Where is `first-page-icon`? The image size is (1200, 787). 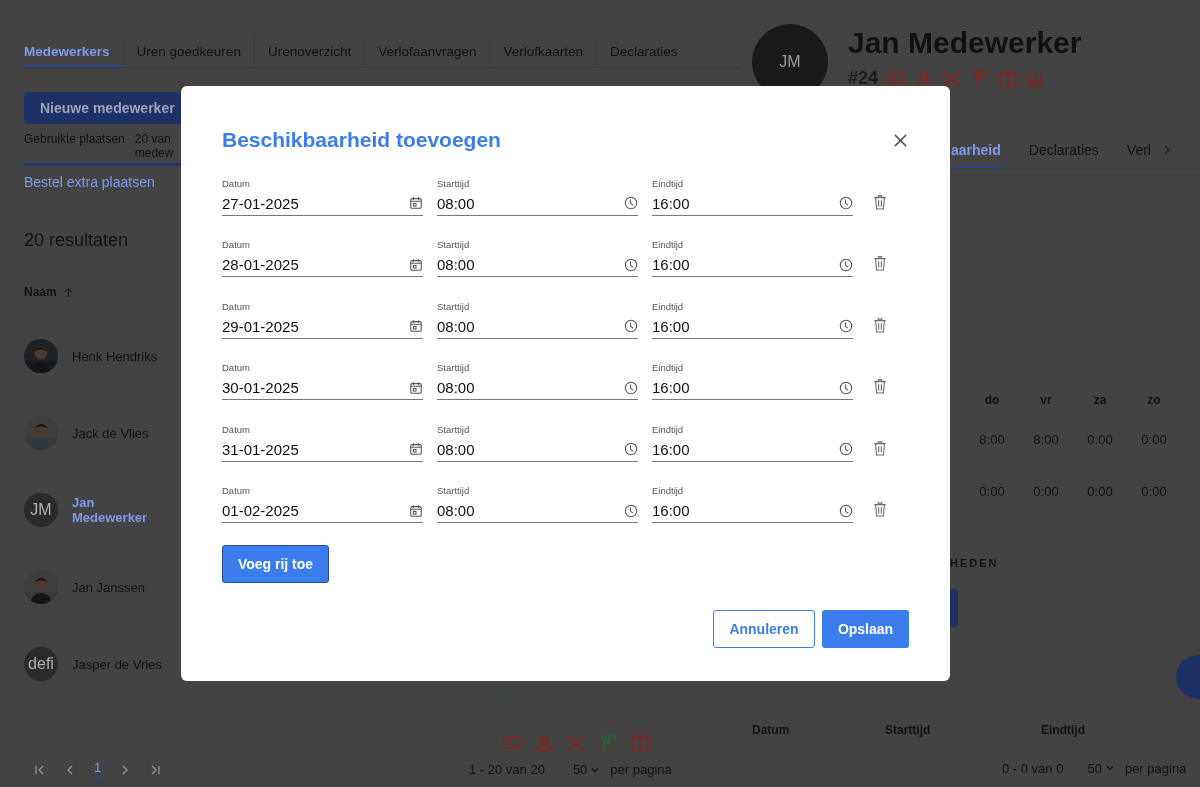
first-page-icon is located at coordinates (40, 769).